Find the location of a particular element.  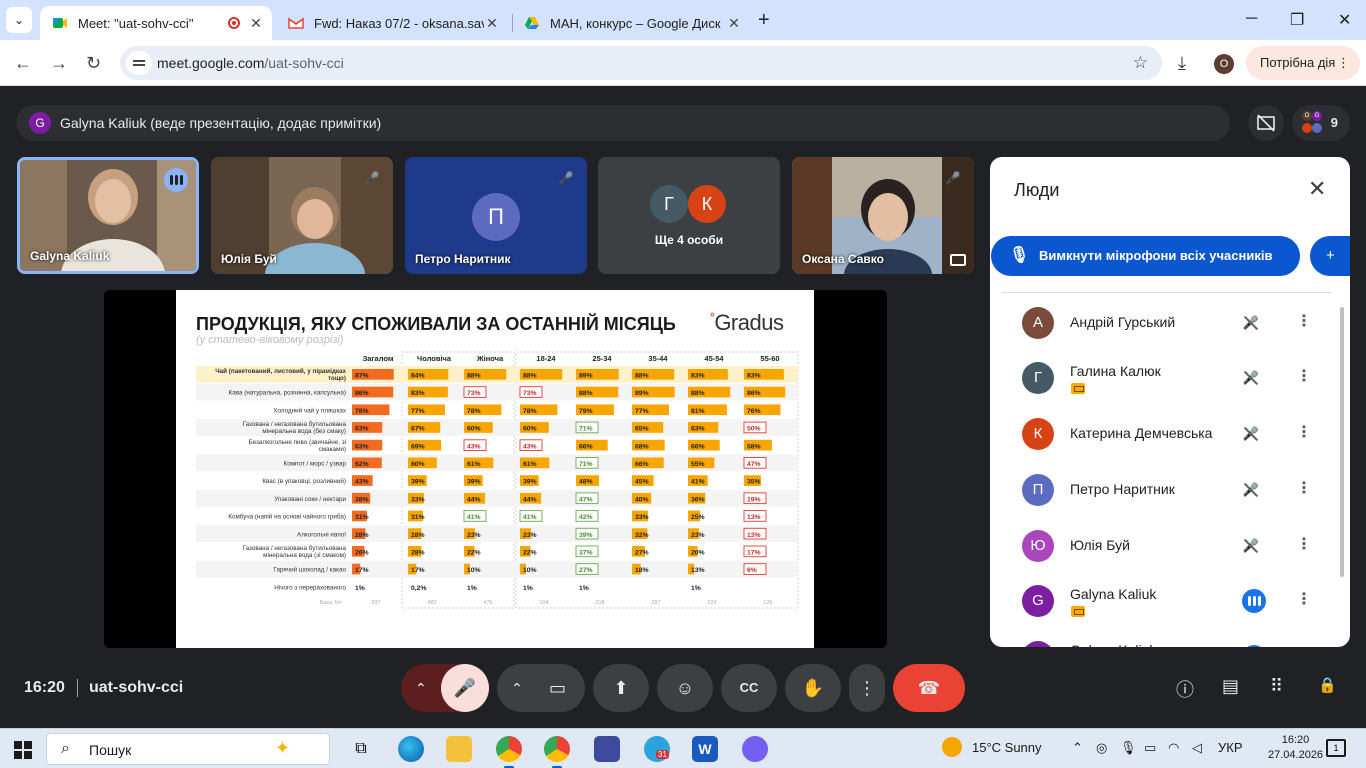

data-label: 61% is located at coordinates (530, 464).